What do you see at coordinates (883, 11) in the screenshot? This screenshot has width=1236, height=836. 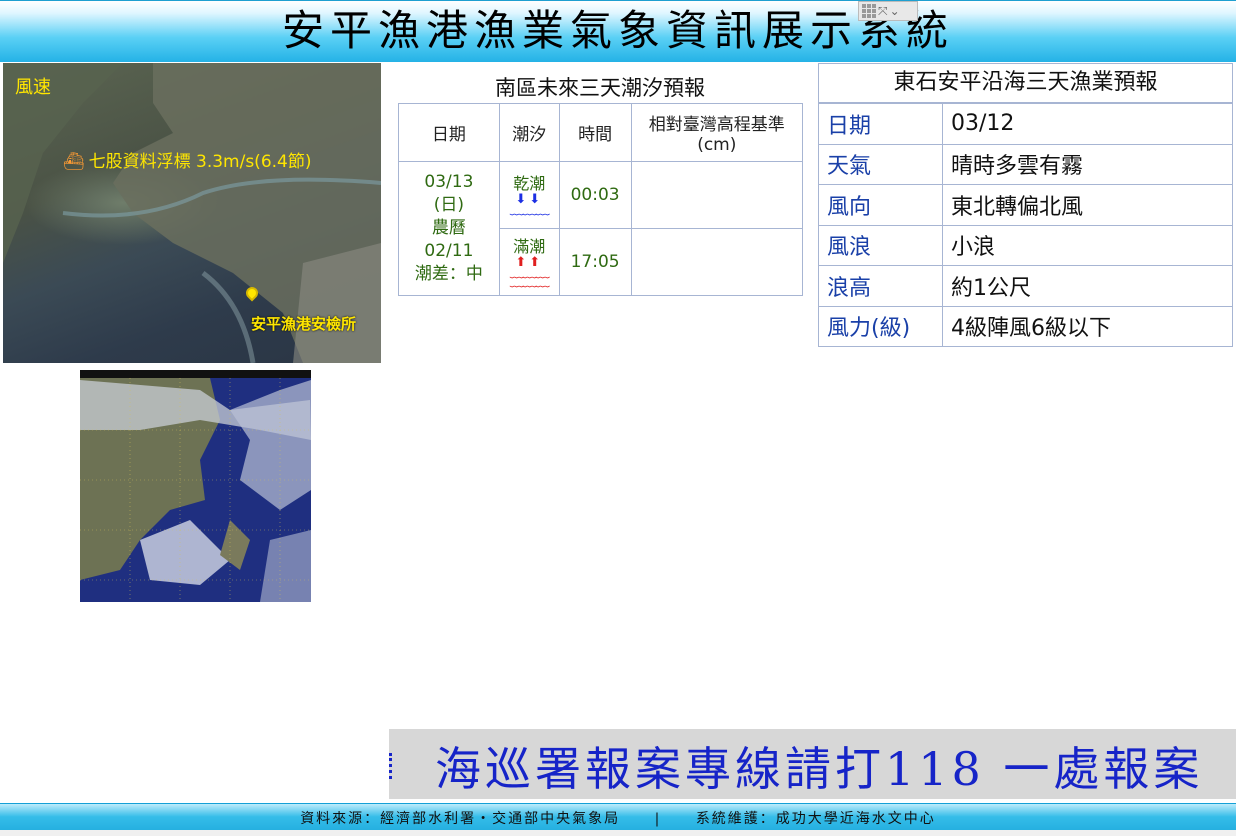 I see `expand-icon: ⤧` at bounding box center [883, 11].